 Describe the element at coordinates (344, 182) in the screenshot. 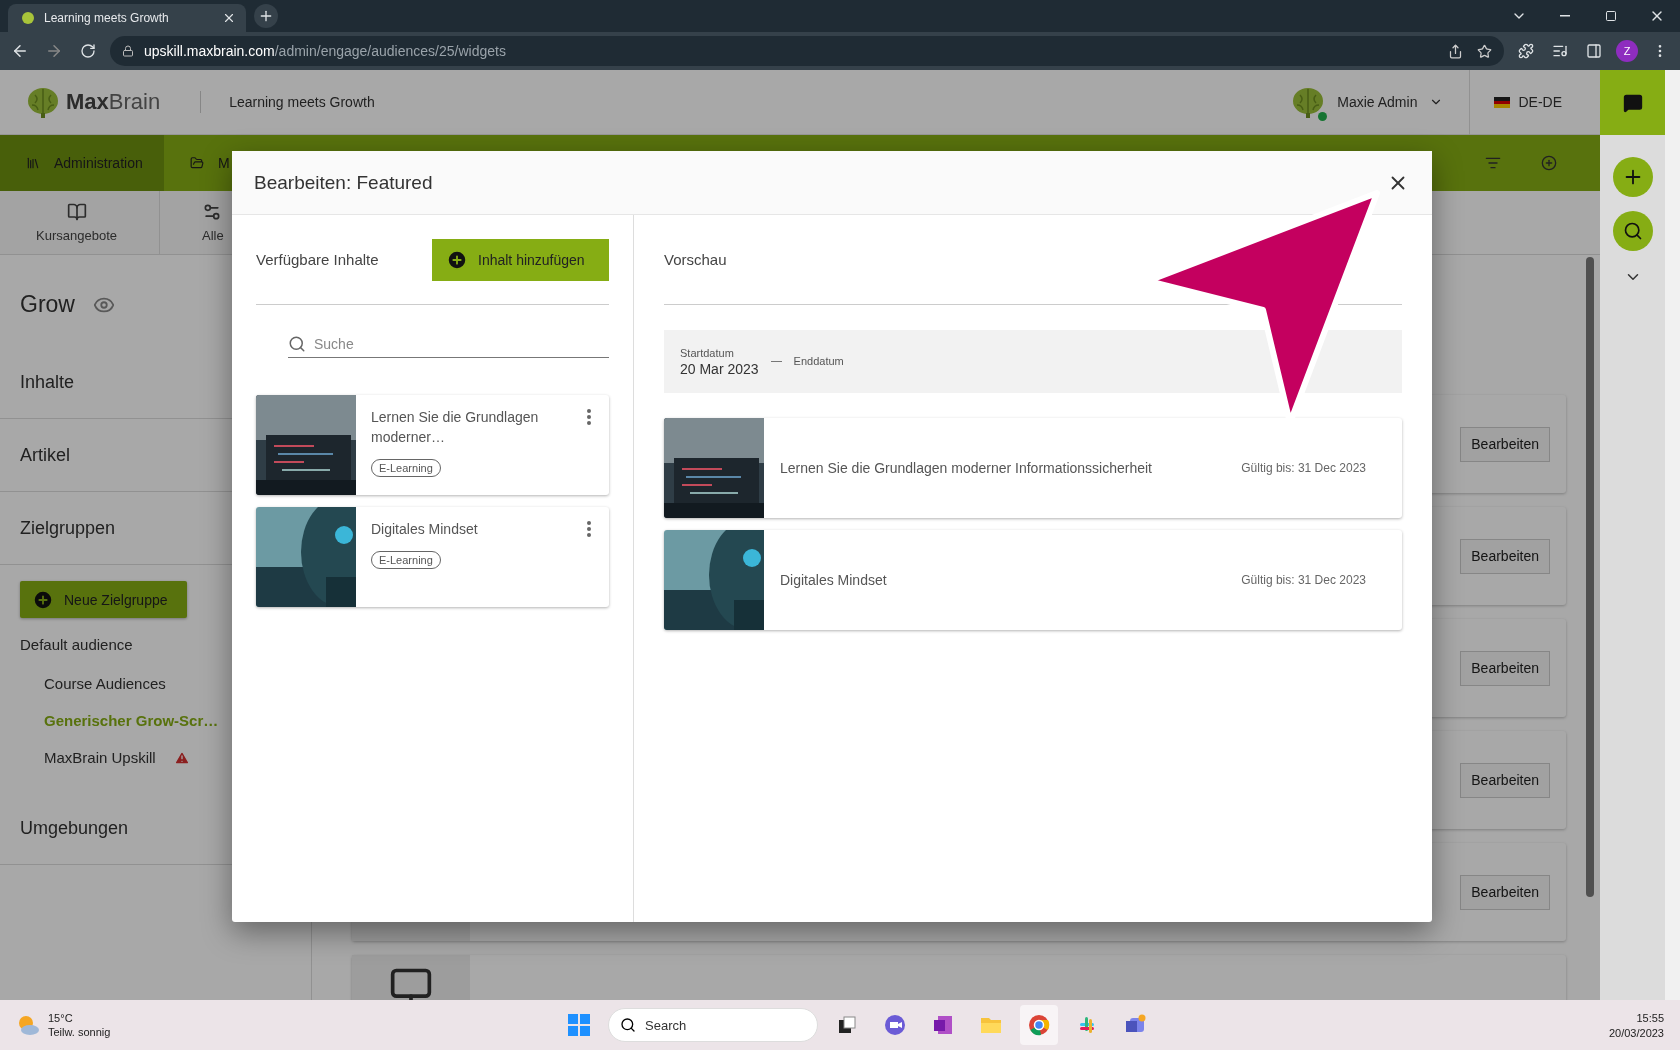

I see `dialog-title: Bearbeiten: Featured` at that location.